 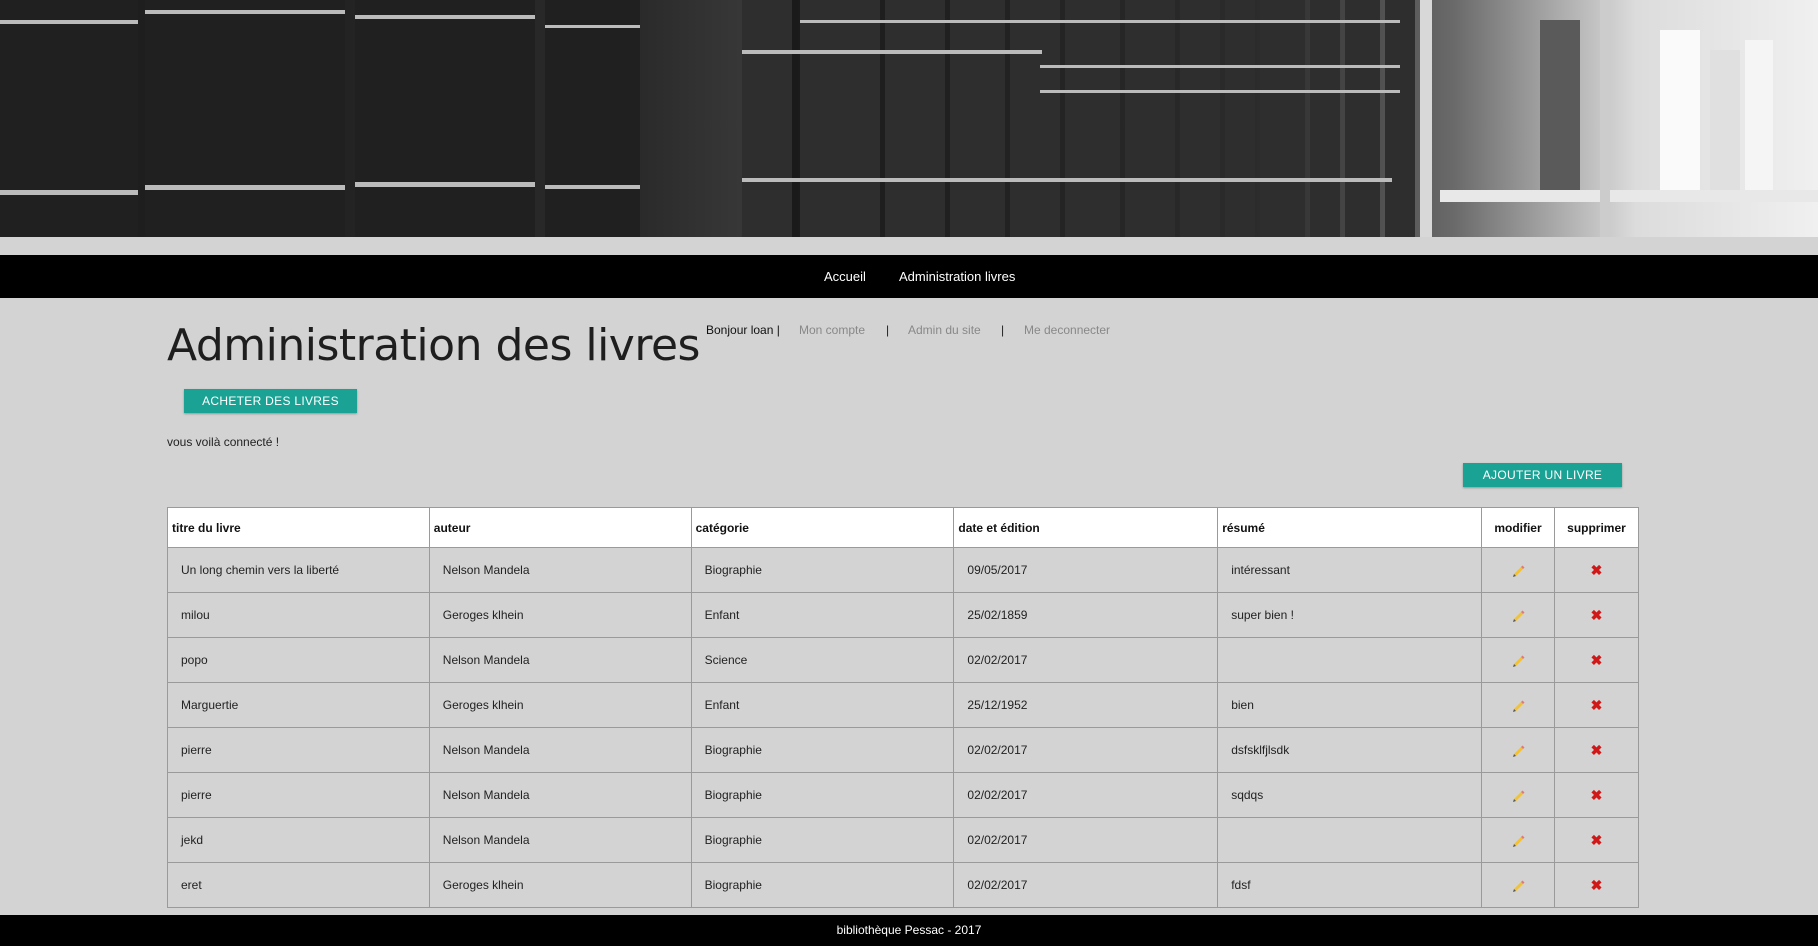 I want to click on date-cell: 25/12/1952, so click(x=1086, y=705).